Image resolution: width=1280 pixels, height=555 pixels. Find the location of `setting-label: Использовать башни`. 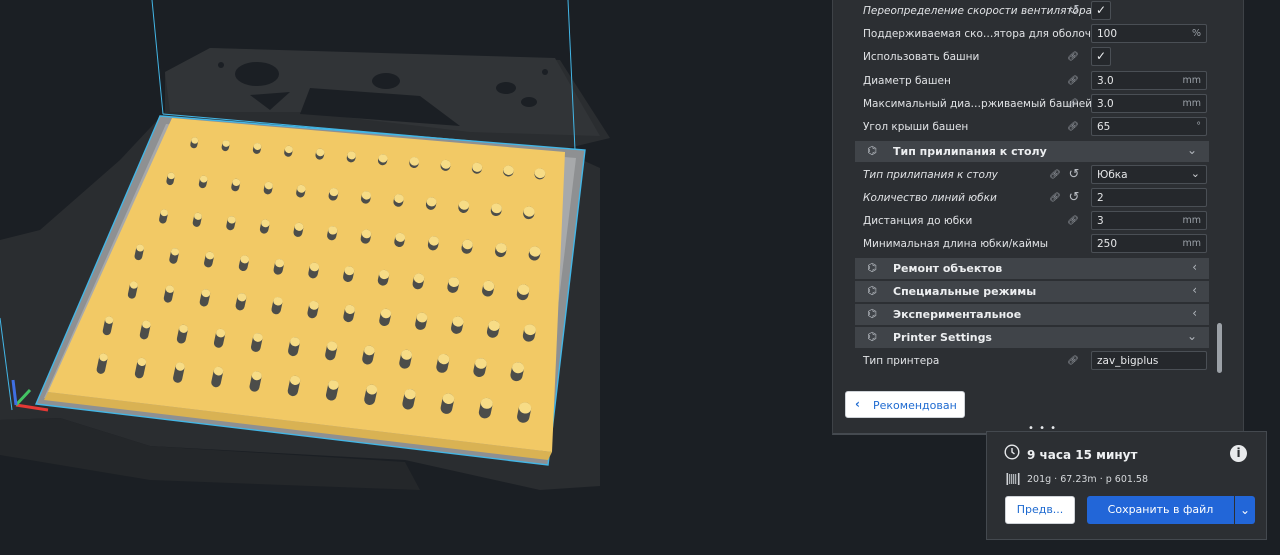

setting-label: Использовать башни is located at coordinates (921, 57).